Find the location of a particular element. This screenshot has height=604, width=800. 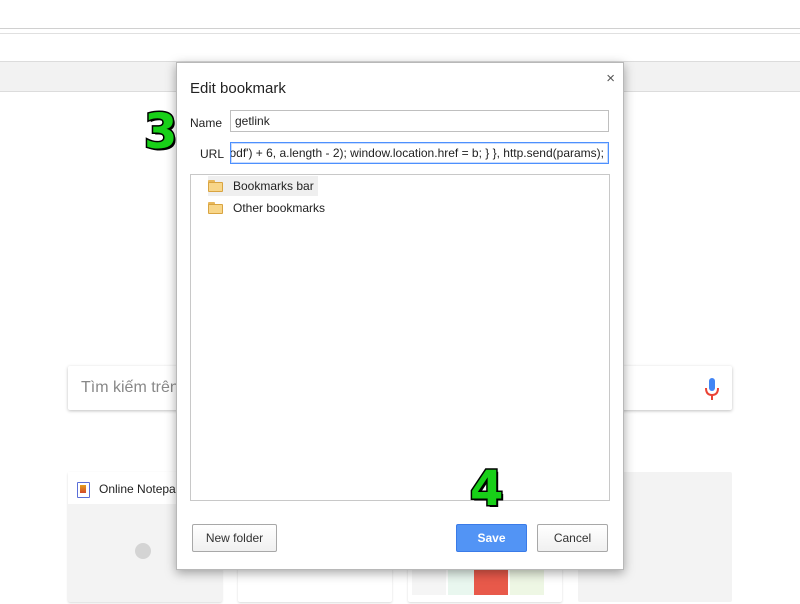

url-label: URL is located at coordinates (212, 154).